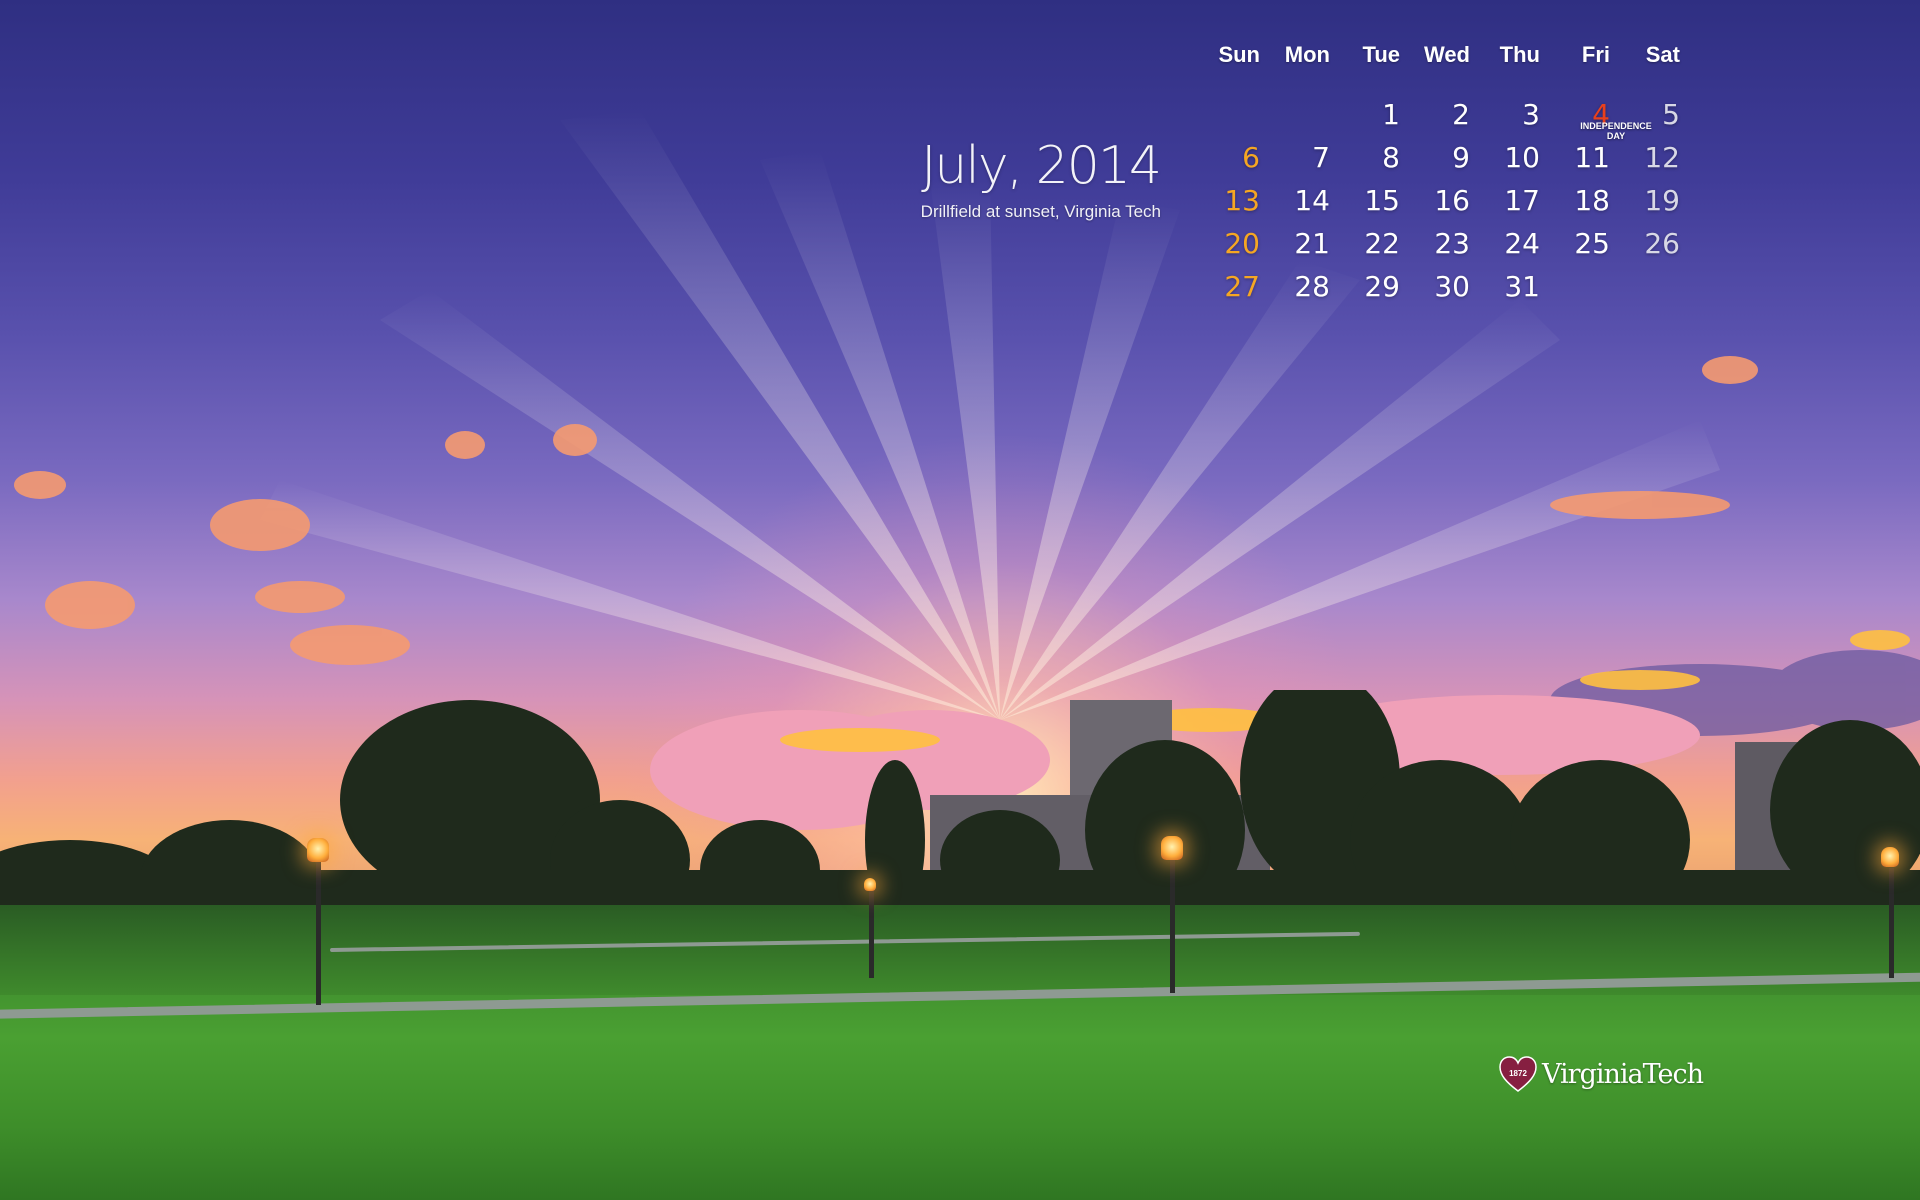 This screenshot has width=1920, height=1200. I want to click on calendar-day: 11, so click(1592, 157).